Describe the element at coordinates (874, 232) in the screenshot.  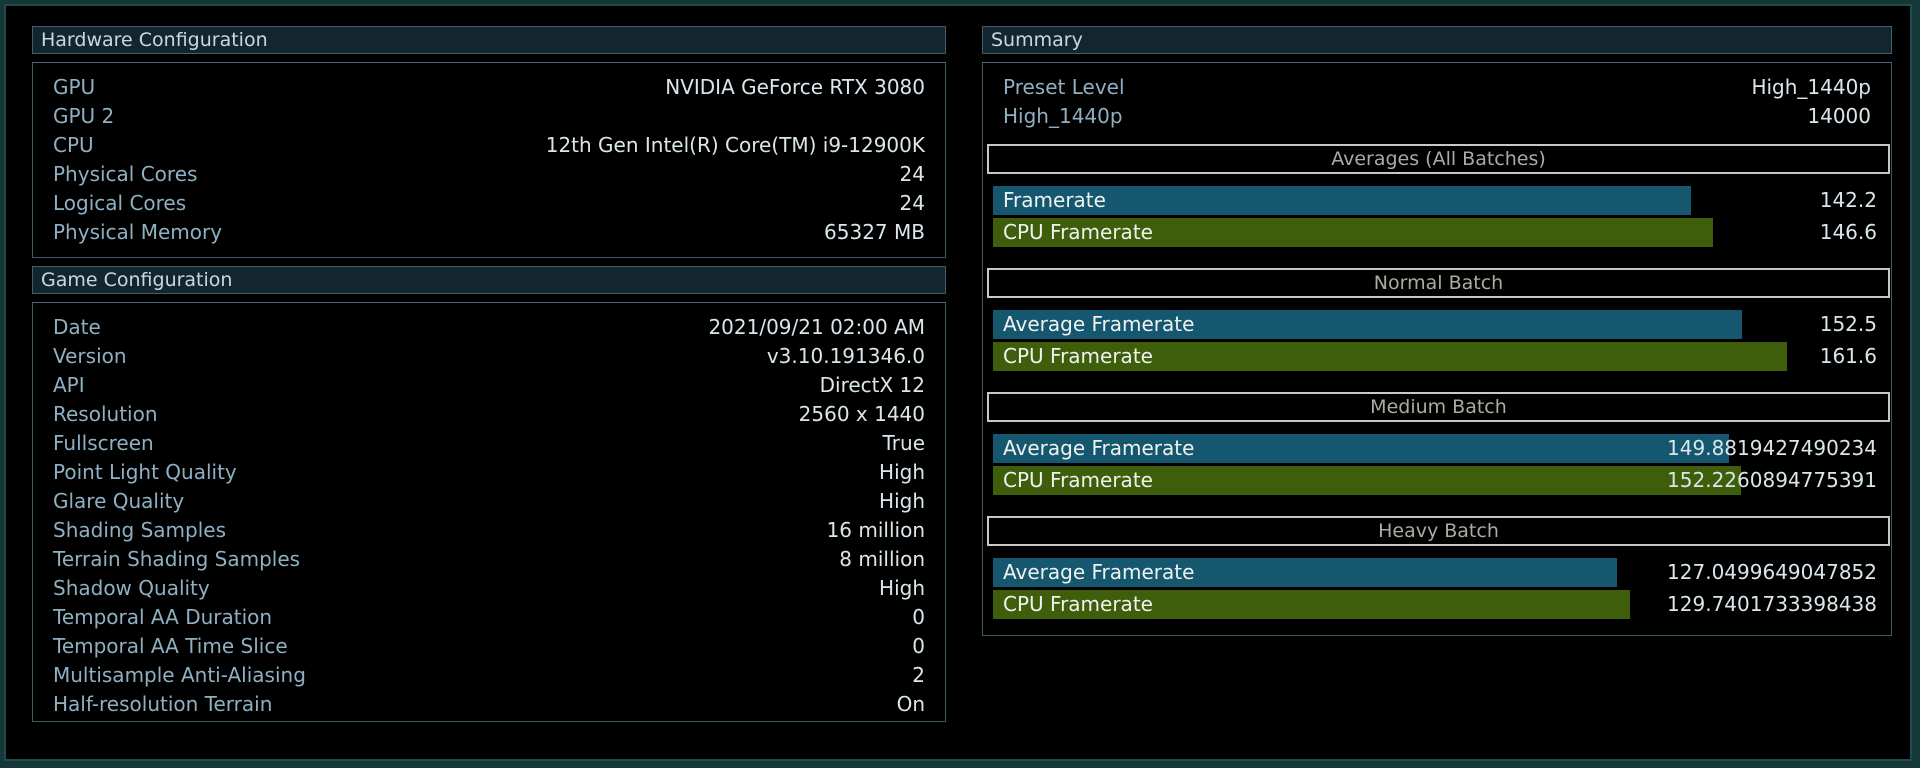
I see `hw-value: 65327 MB` at that location.